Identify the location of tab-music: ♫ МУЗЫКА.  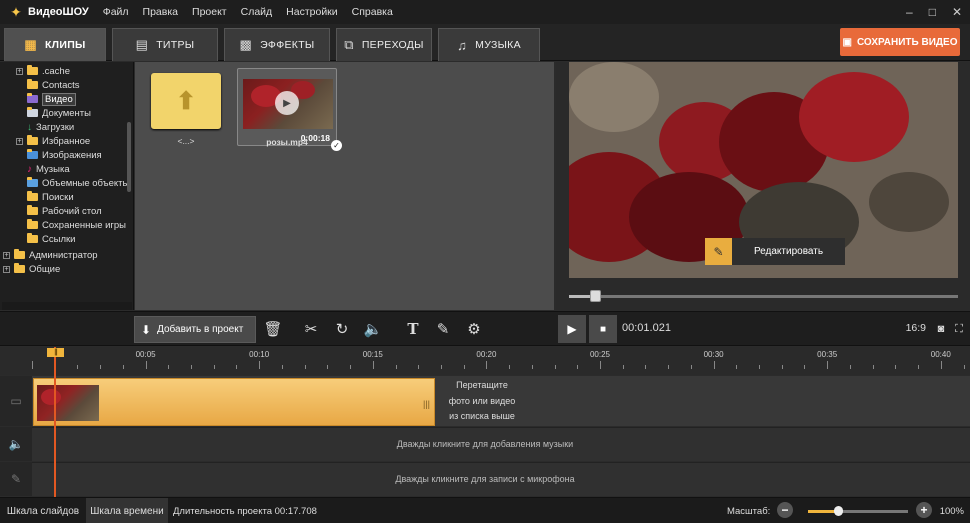
(489, 44).